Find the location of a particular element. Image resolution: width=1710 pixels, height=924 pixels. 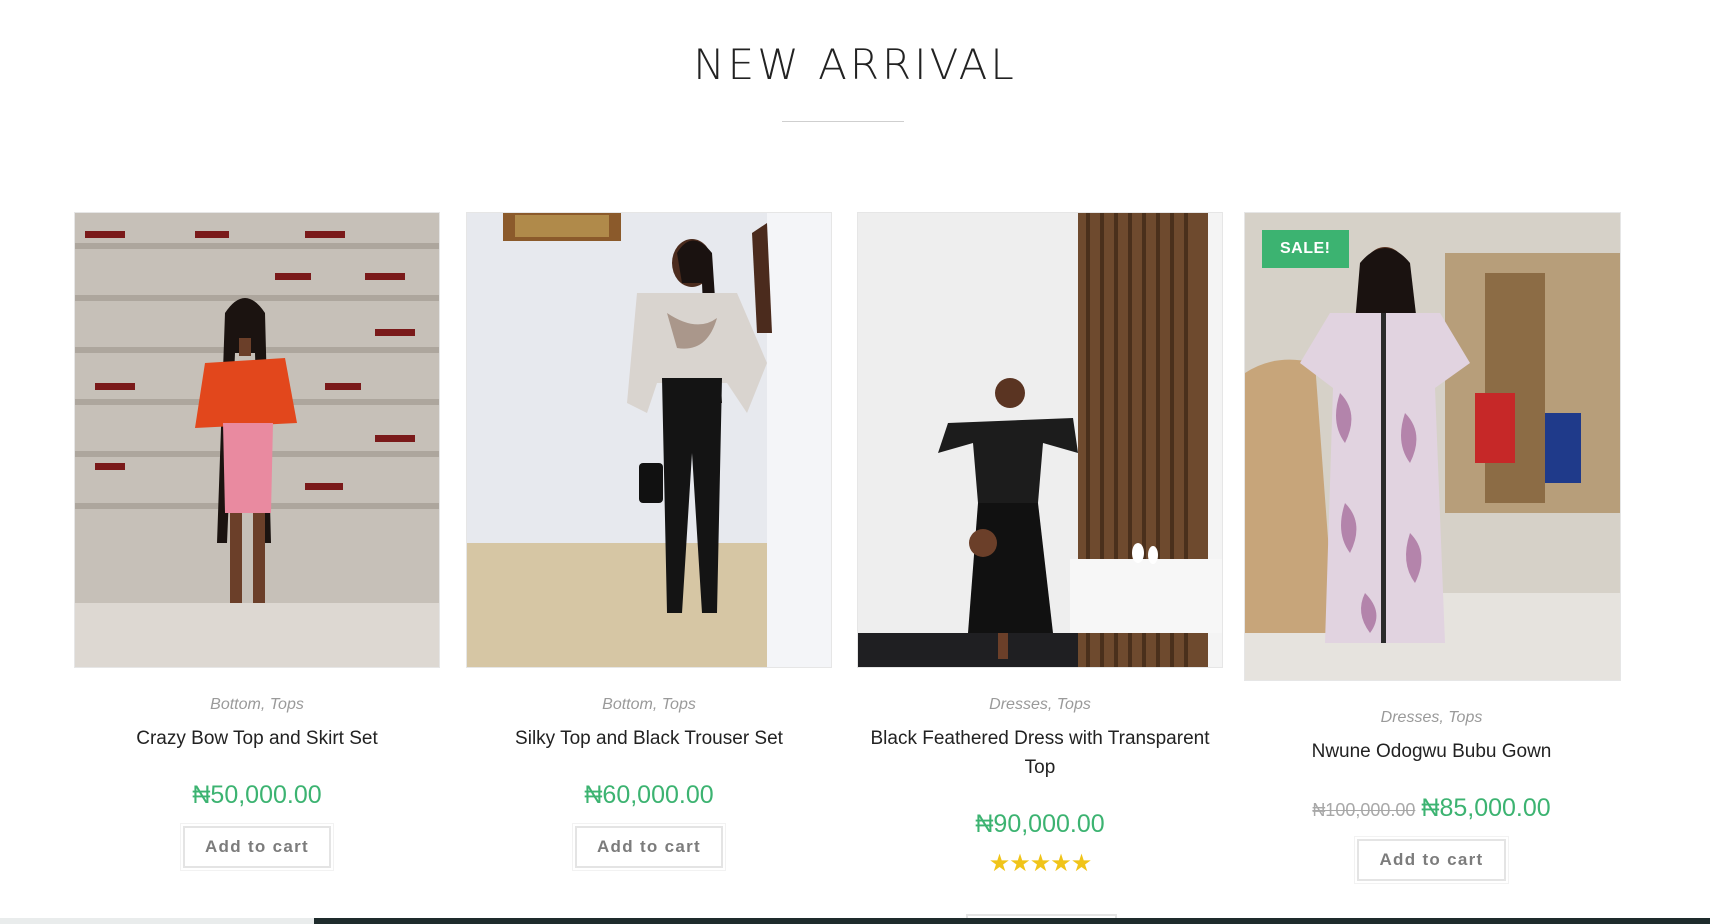

product-price: ₦60,000.00 is located at coordinates (649, 795).